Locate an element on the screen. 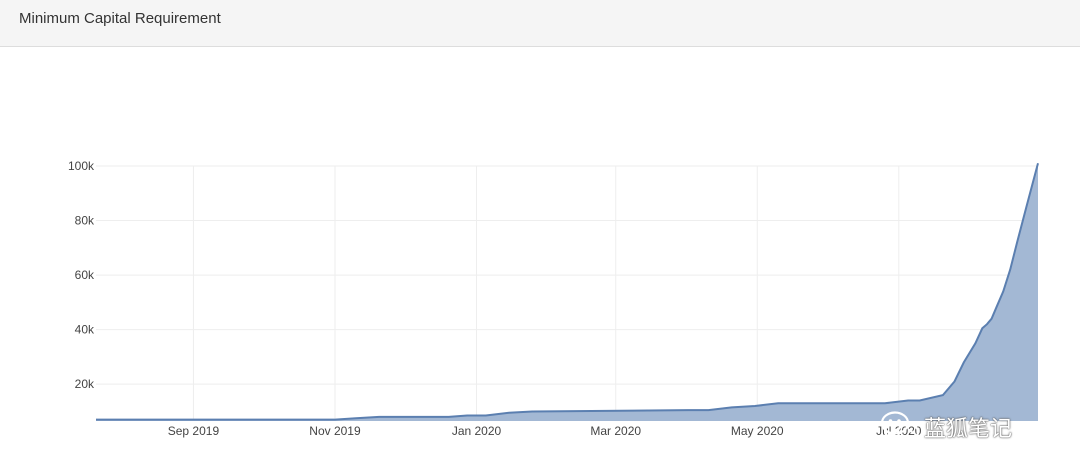 The height and width of the screenshot is (475, 1080). y-tick-label: 20k is located at coordinates (85, 384).